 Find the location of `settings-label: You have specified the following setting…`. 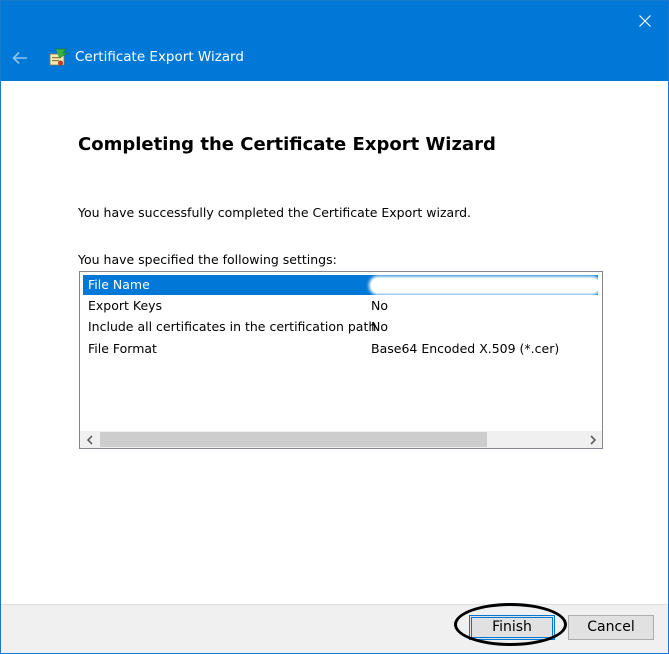

settings-label: You have specified the following setting… is located at coordinates (207, 259).